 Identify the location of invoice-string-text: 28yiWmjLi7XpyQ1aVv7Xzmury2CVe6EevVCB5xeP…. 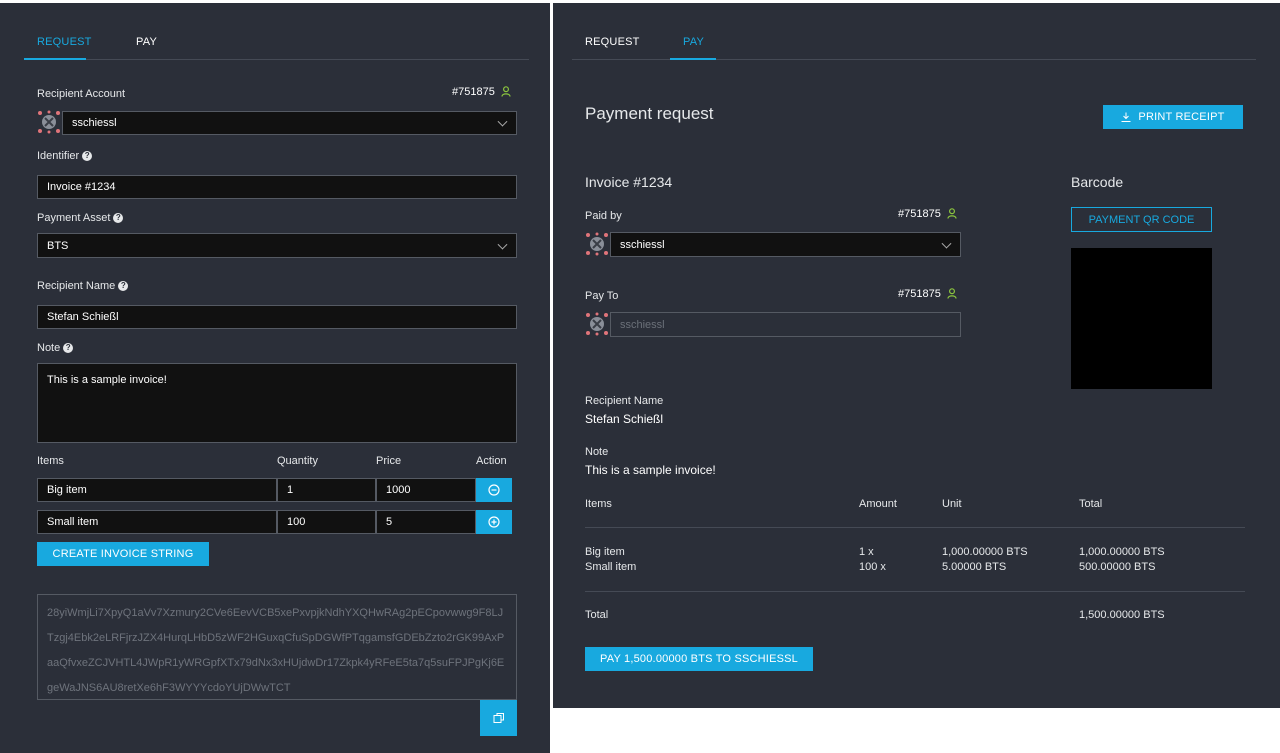
(276, 650).